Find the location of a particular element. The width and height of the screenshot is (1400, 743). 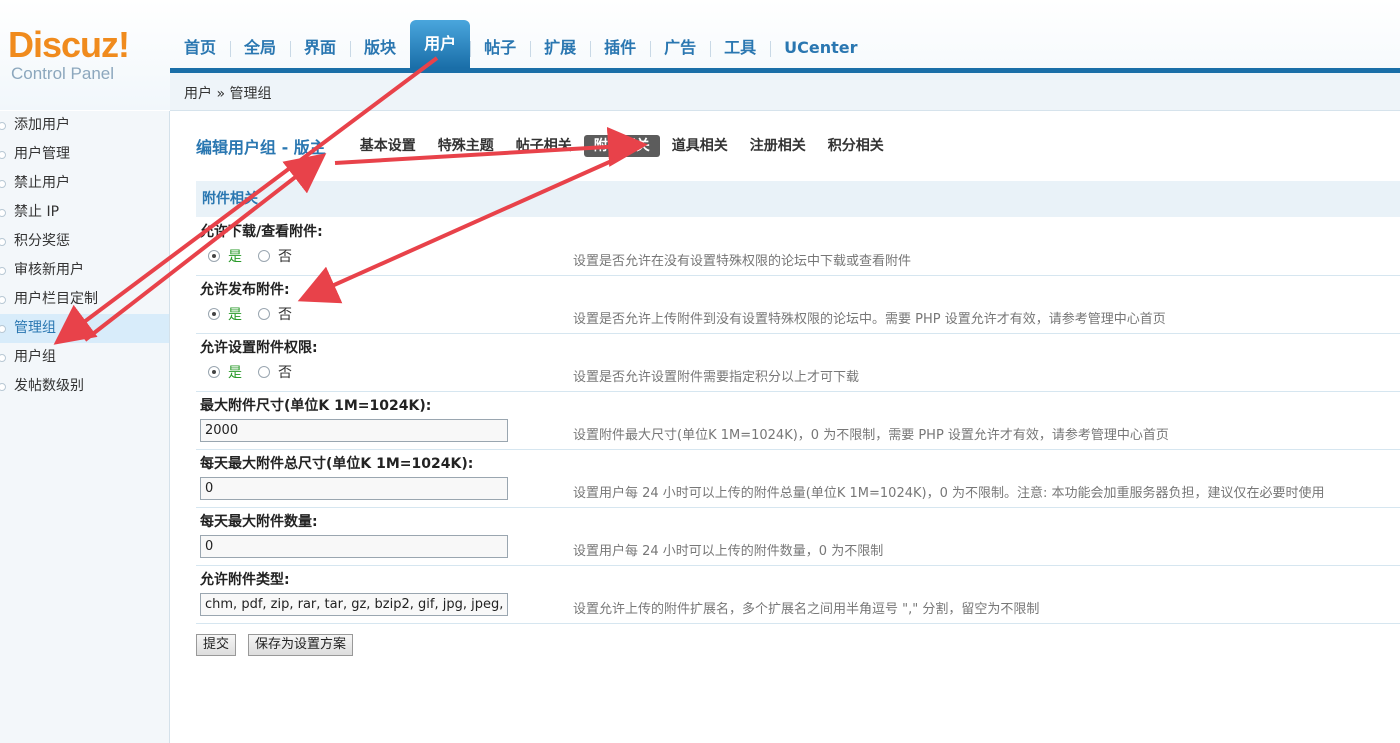

sidebar-item-add-user: 添加用户 is located at coordinates (84, 125).